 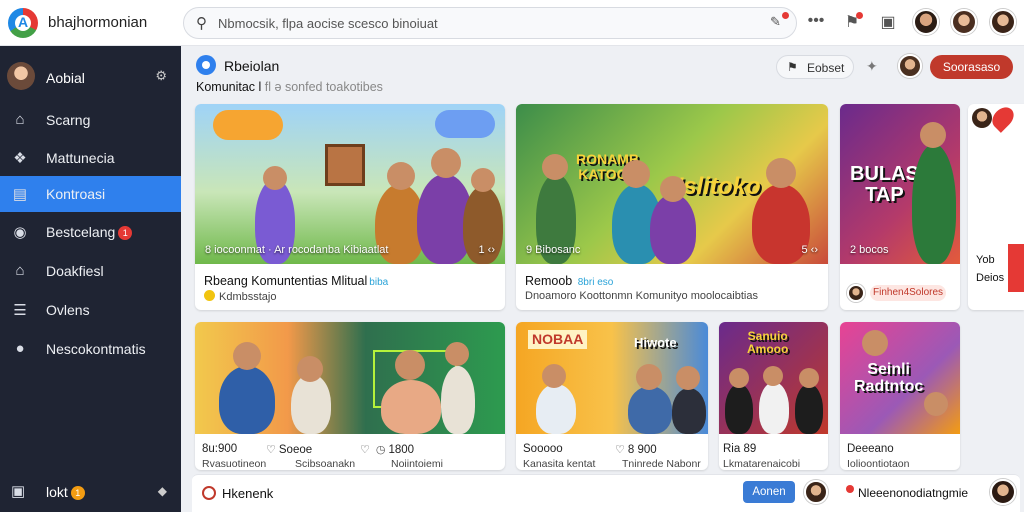 What do you see at coordinates (642, 450) in the screenshot?
I see `card-stat-text: 8 900` at bounding box center [642, 450].